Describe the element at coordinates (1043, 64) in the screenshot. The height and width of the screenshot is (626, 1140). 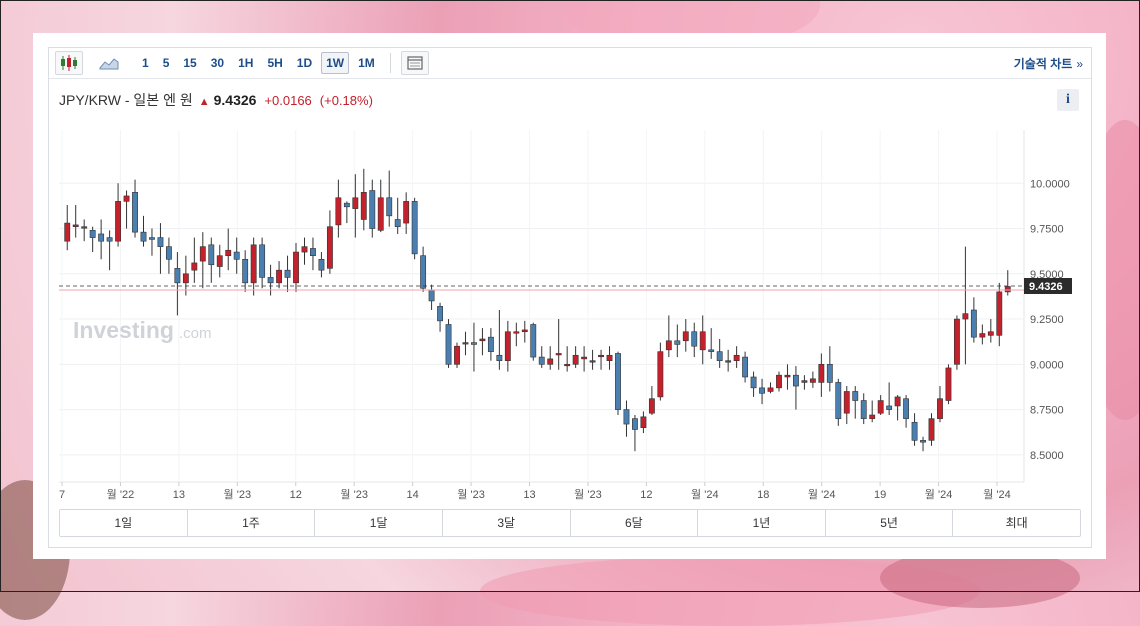
I see `technical-chart-label: 기술적 차트` at that location.